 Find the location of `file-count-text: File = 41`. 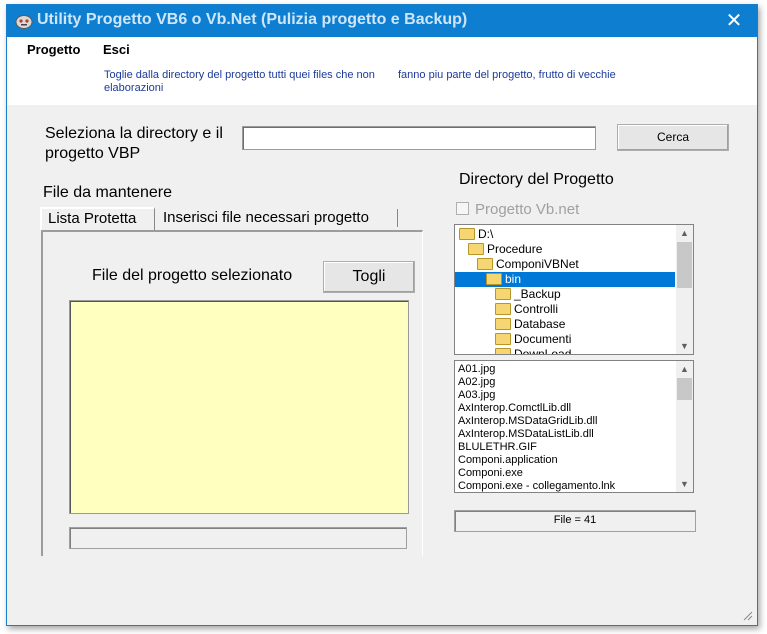

file-count-text: File = 41 is located at coordinates (575, 520).